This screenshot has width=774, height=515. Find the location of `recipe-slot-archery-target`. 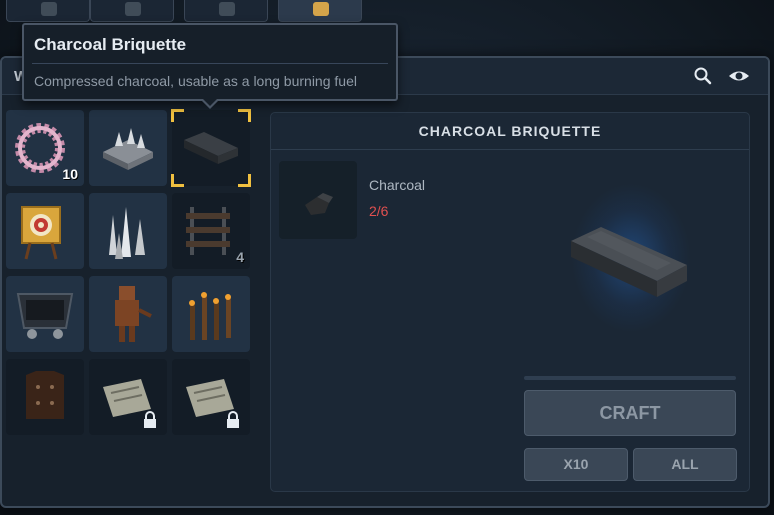

recipe-slot-archery-target is located at coordinates (45, 231).